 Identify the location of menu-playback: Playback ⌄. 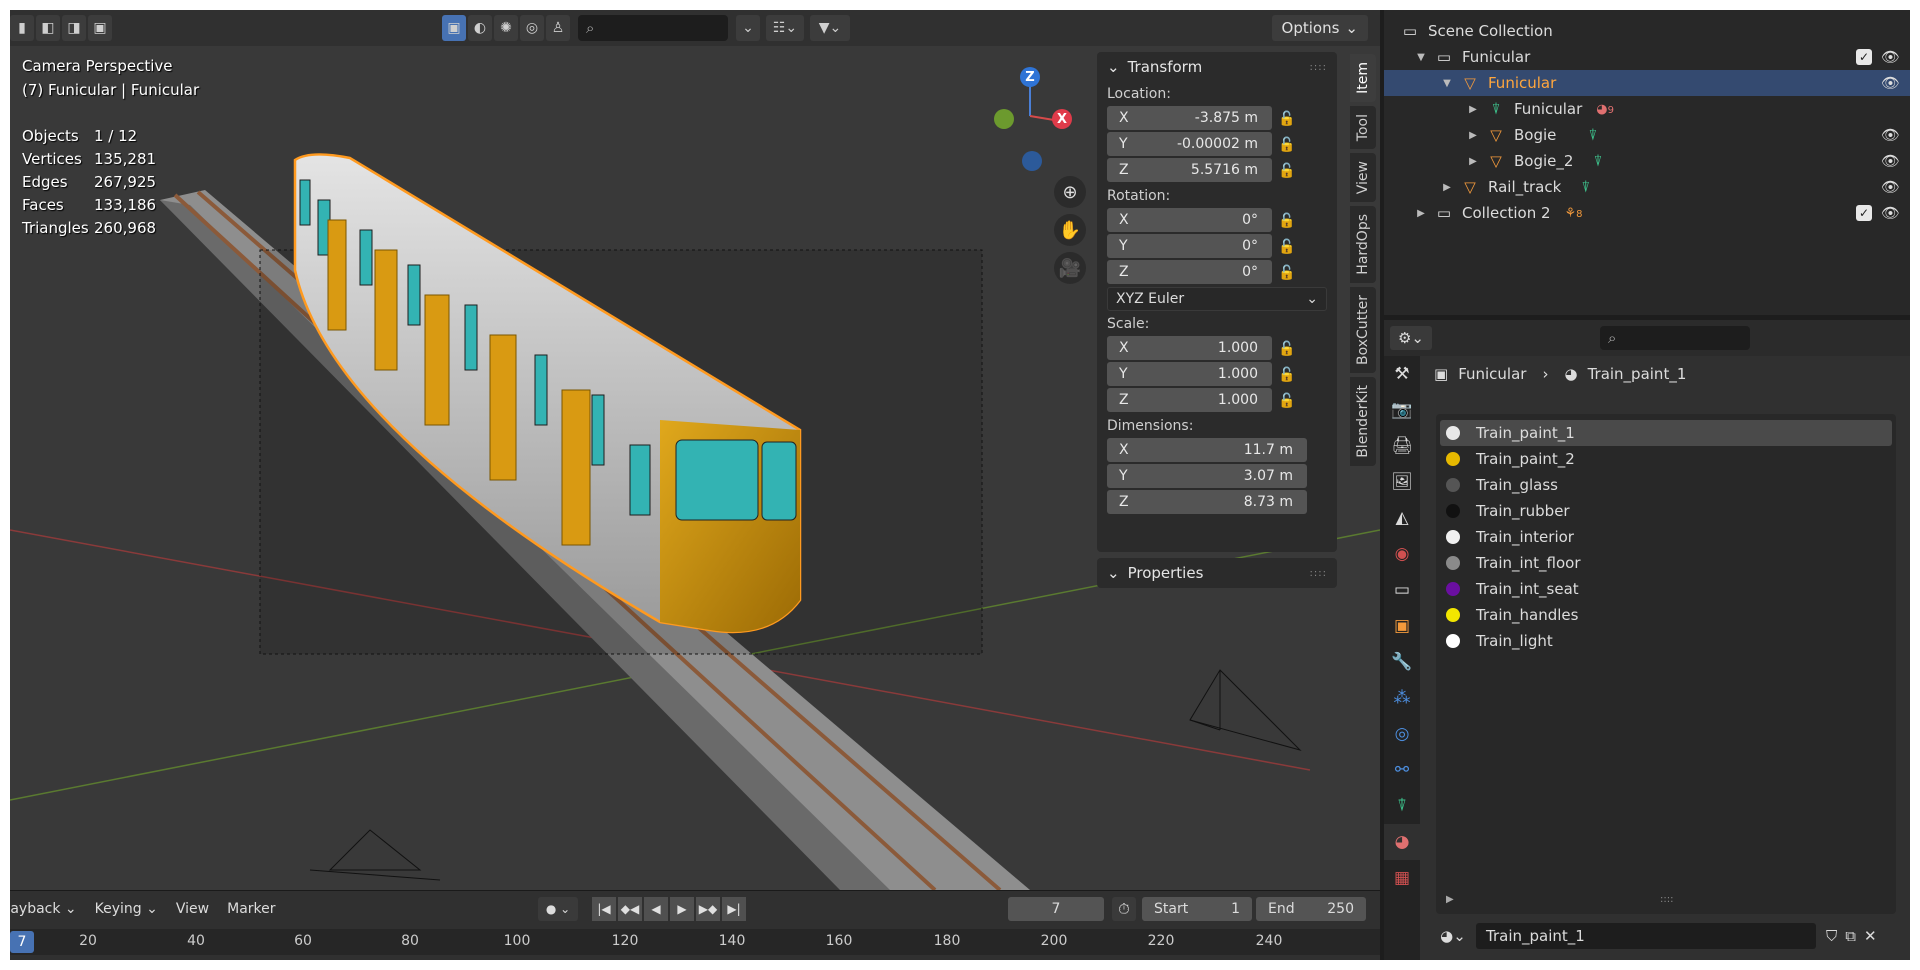
(43, 909).